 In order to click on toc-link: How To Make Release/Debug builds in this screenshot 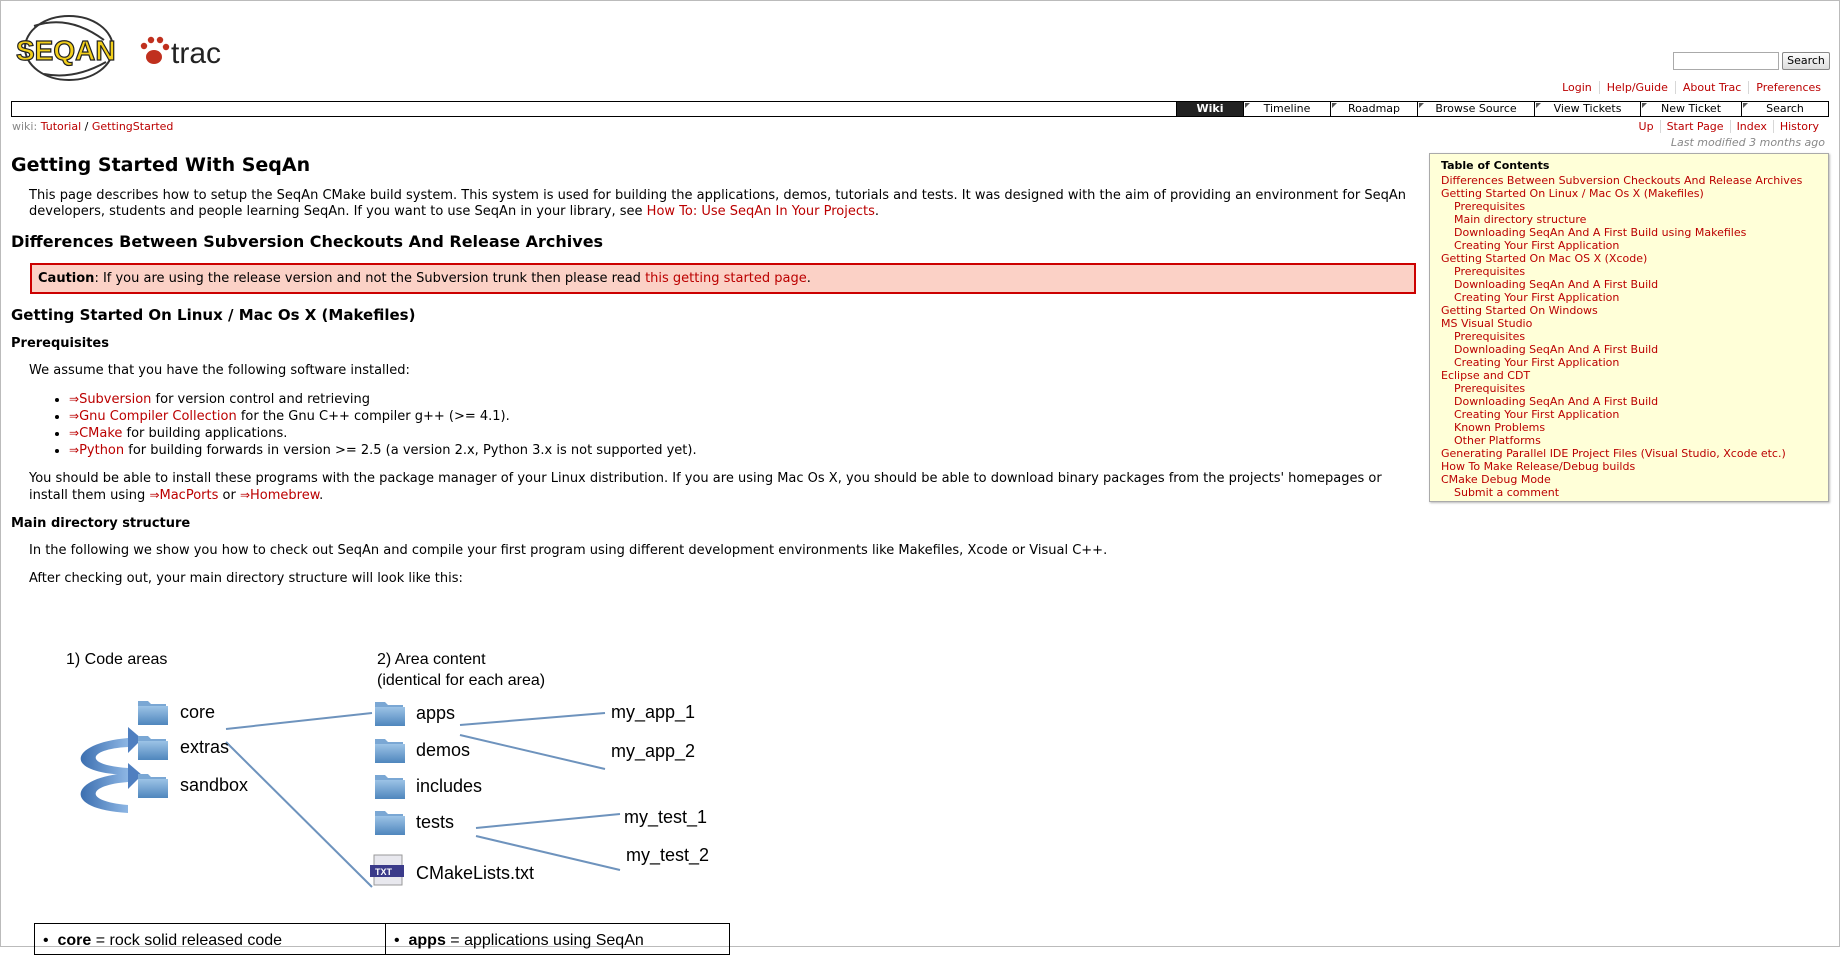, I will do `click(1538, 466)`.